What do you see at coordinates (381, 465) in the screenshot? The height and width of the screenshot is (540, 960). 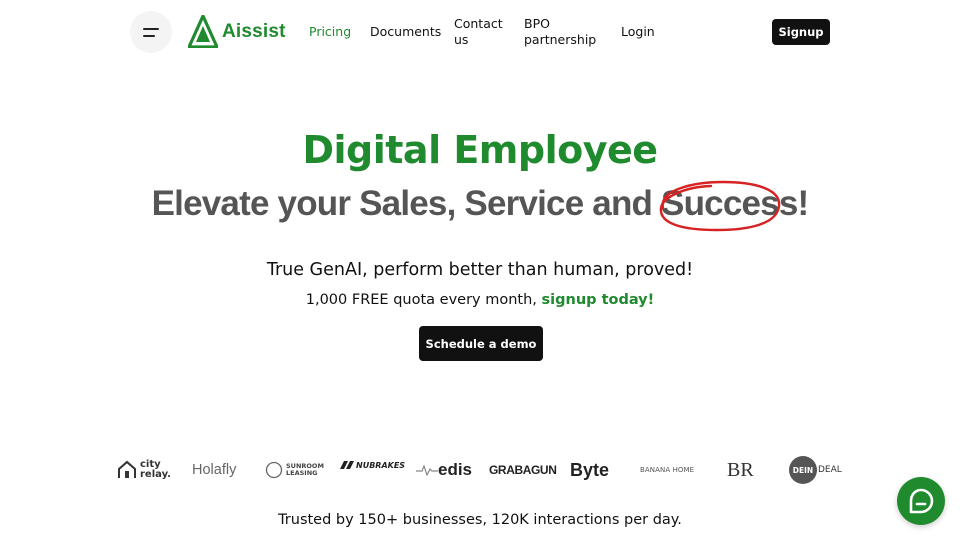 I see `nubrakes-text: NUBRAKES` at bounding box center [381, 465].